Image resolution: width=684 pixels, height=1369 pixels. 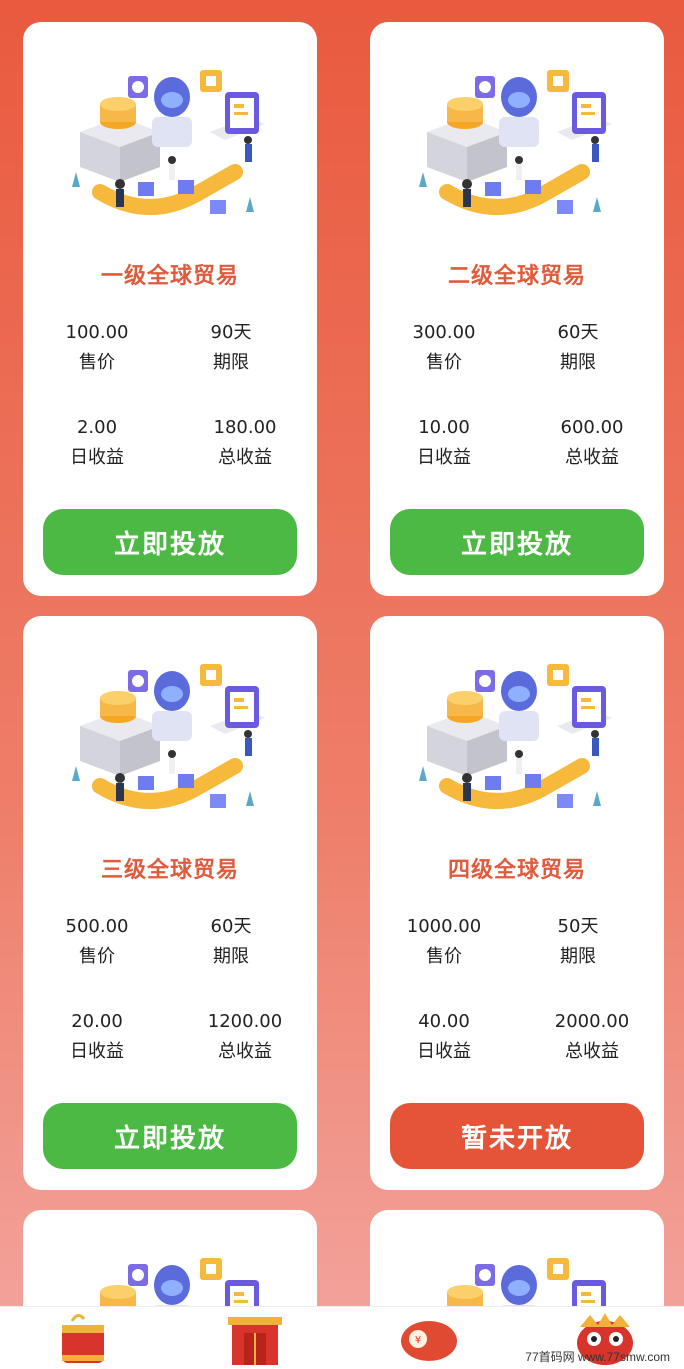 What do you see at coordinates (97, 348) in the screenshot?
I see `price-stat: 100.00 售价` at bounding box center [97, 348].